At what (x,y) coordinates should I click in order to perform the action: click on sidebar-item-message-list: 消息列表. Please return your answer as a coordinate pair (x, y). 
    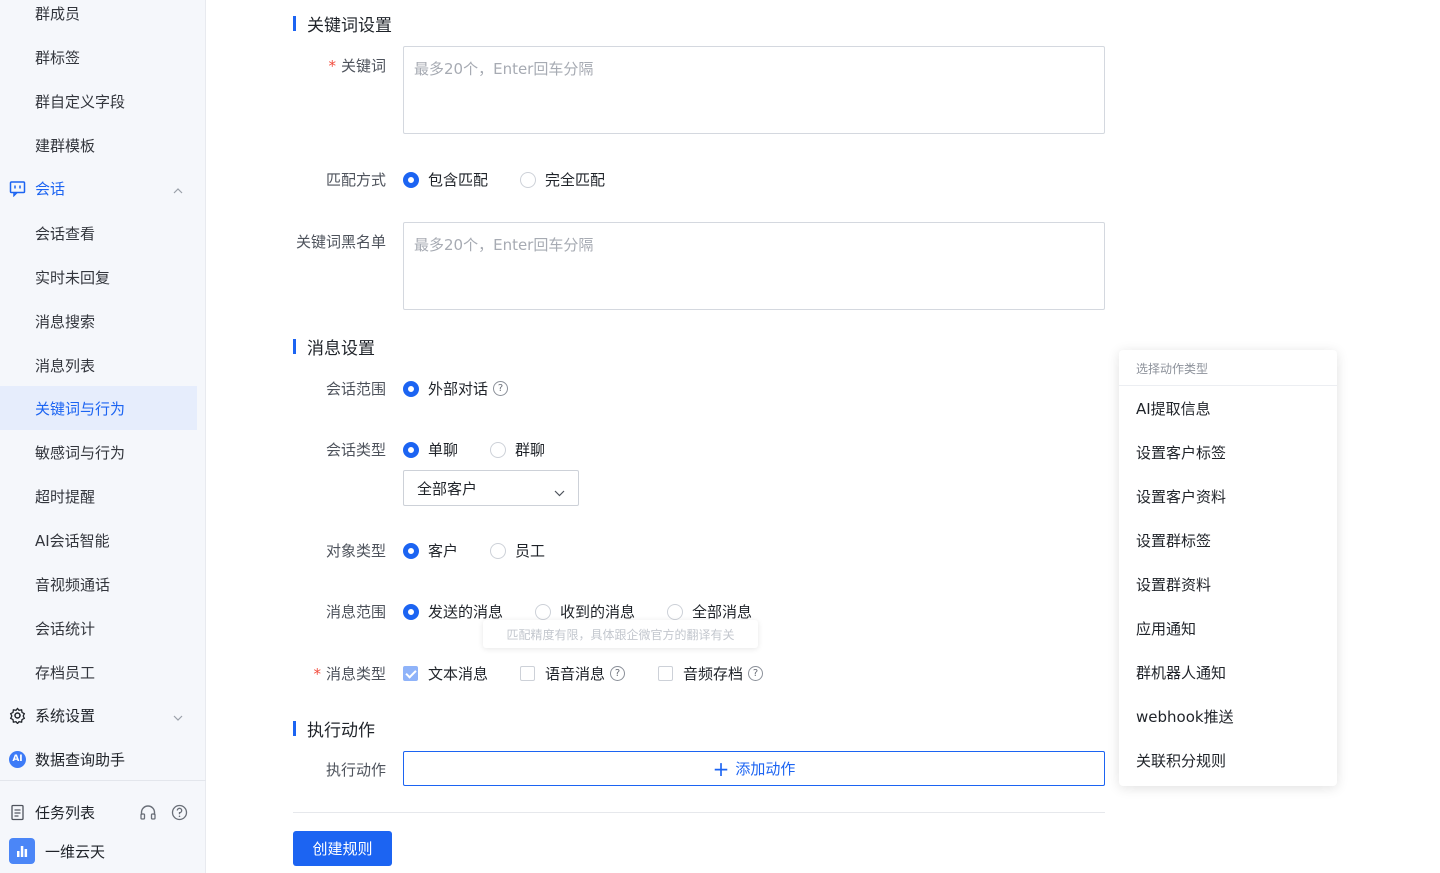
    Looking at the image, I should click on (98, 365).